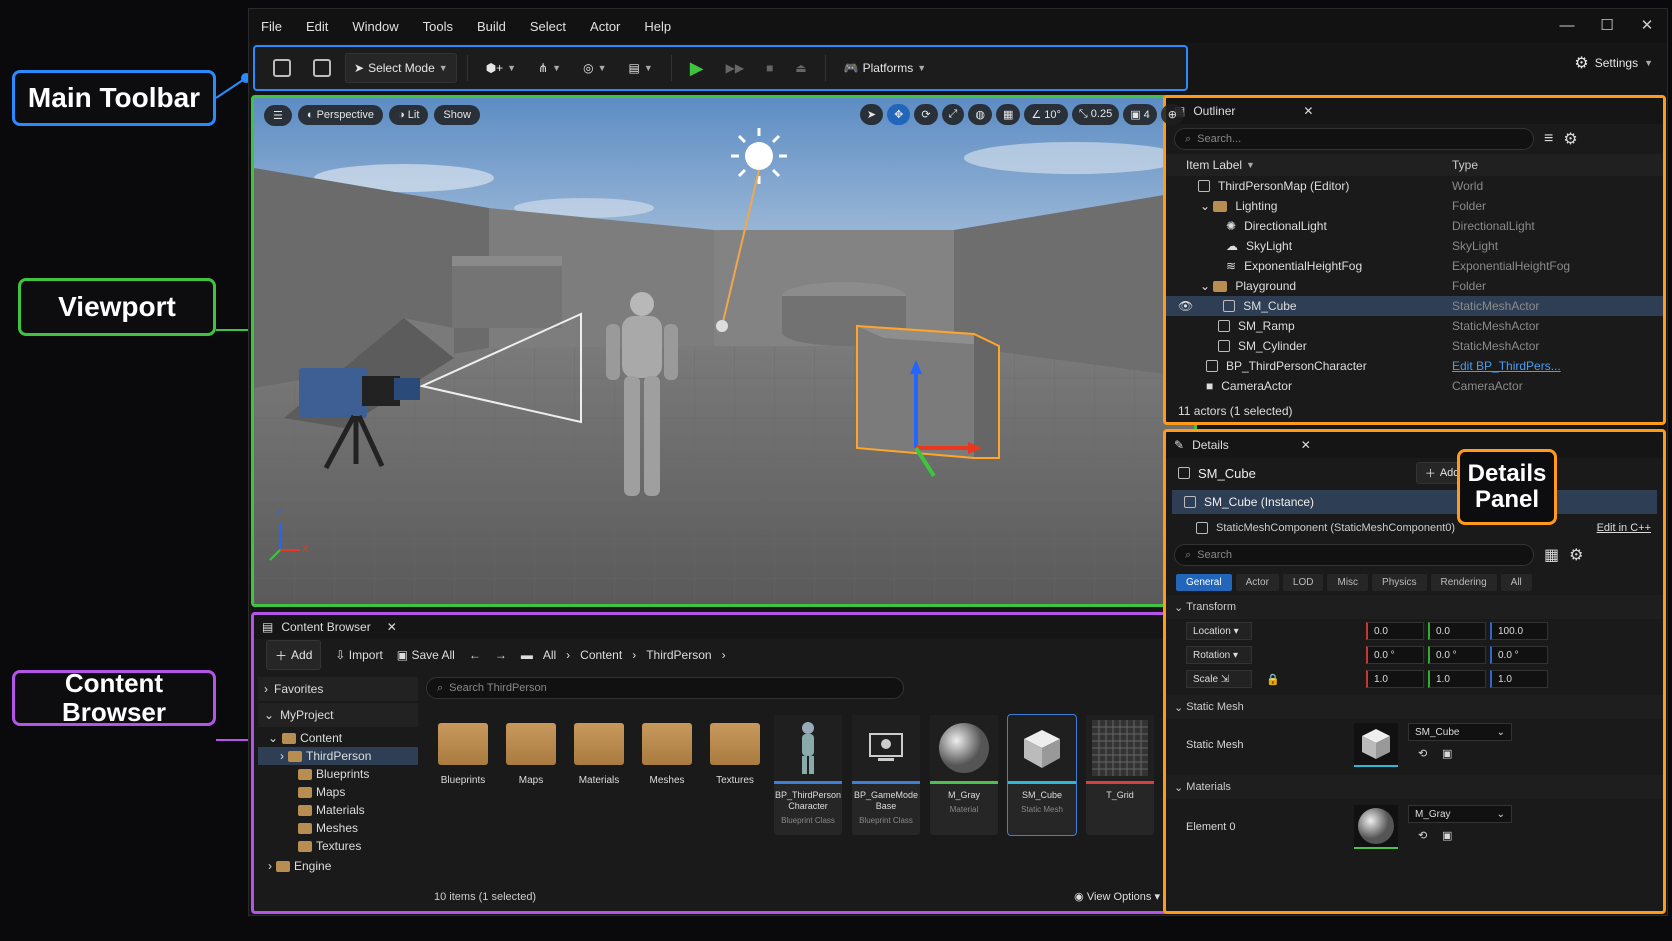  What do you see at coordinates (667, 775) in the screenshot?
I see `folder-meshes: Meshes` at bounding box center [667, 775].